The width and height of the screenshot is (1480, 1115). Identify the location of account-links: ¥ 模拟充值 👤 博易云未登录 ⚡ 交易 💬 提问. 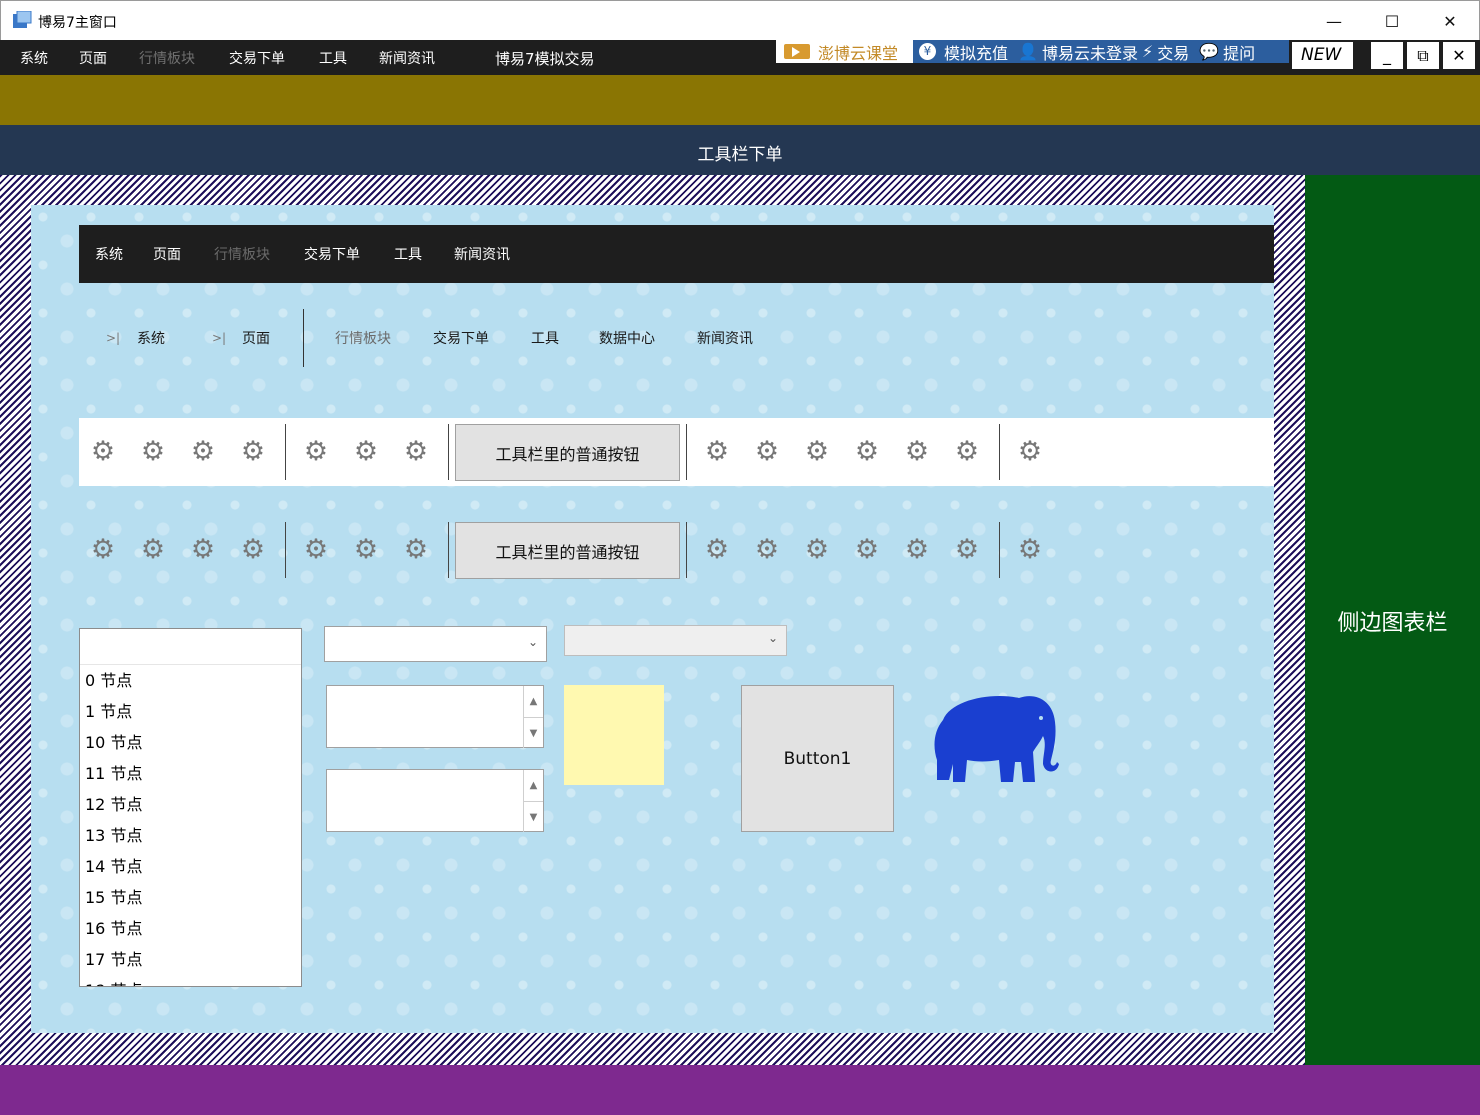
(1101, 51).